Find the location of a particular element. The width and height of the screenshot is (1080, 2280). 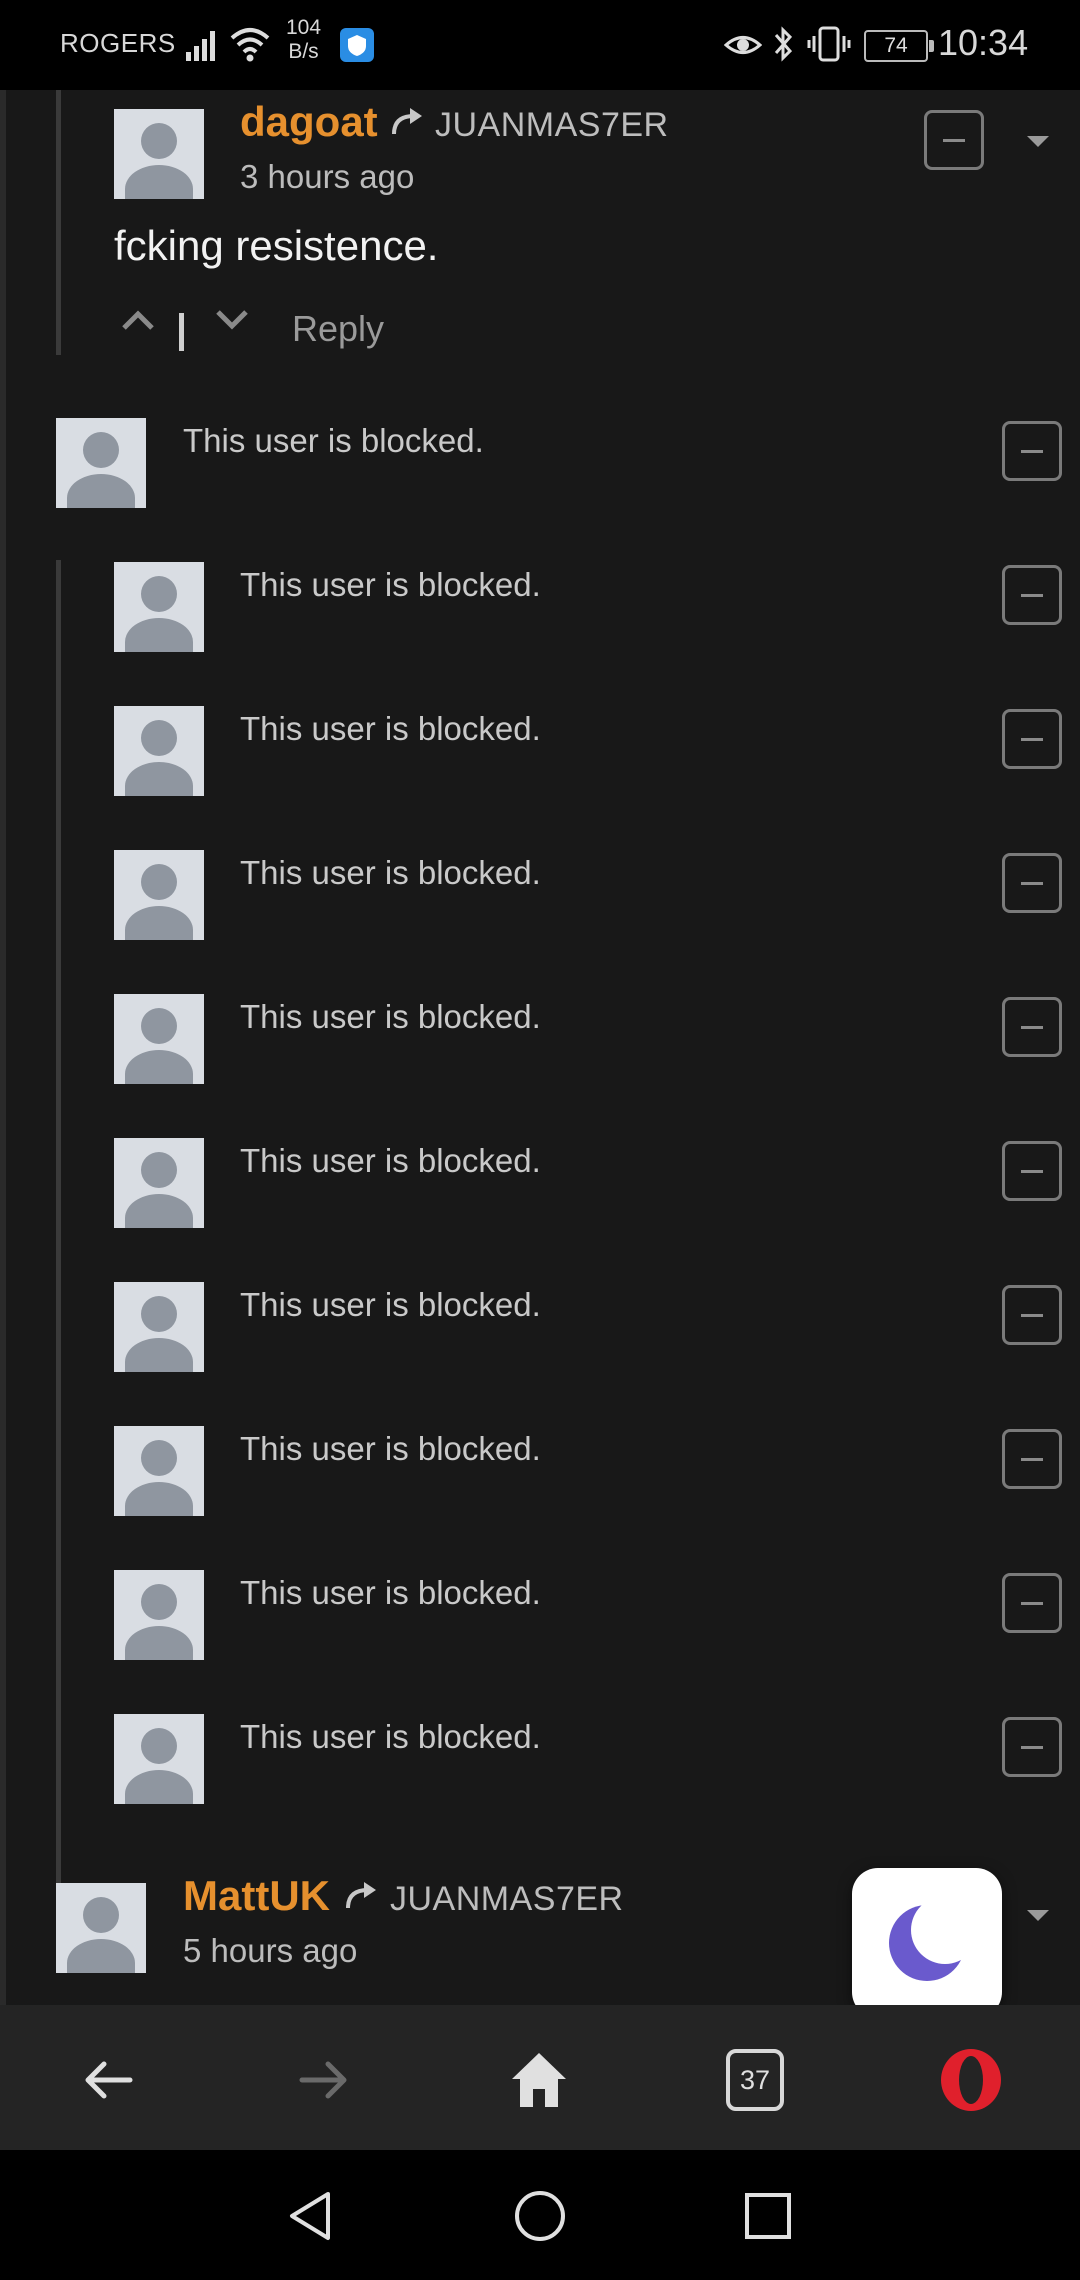

battery-icon: 74 is located at coordinates (899, 46).